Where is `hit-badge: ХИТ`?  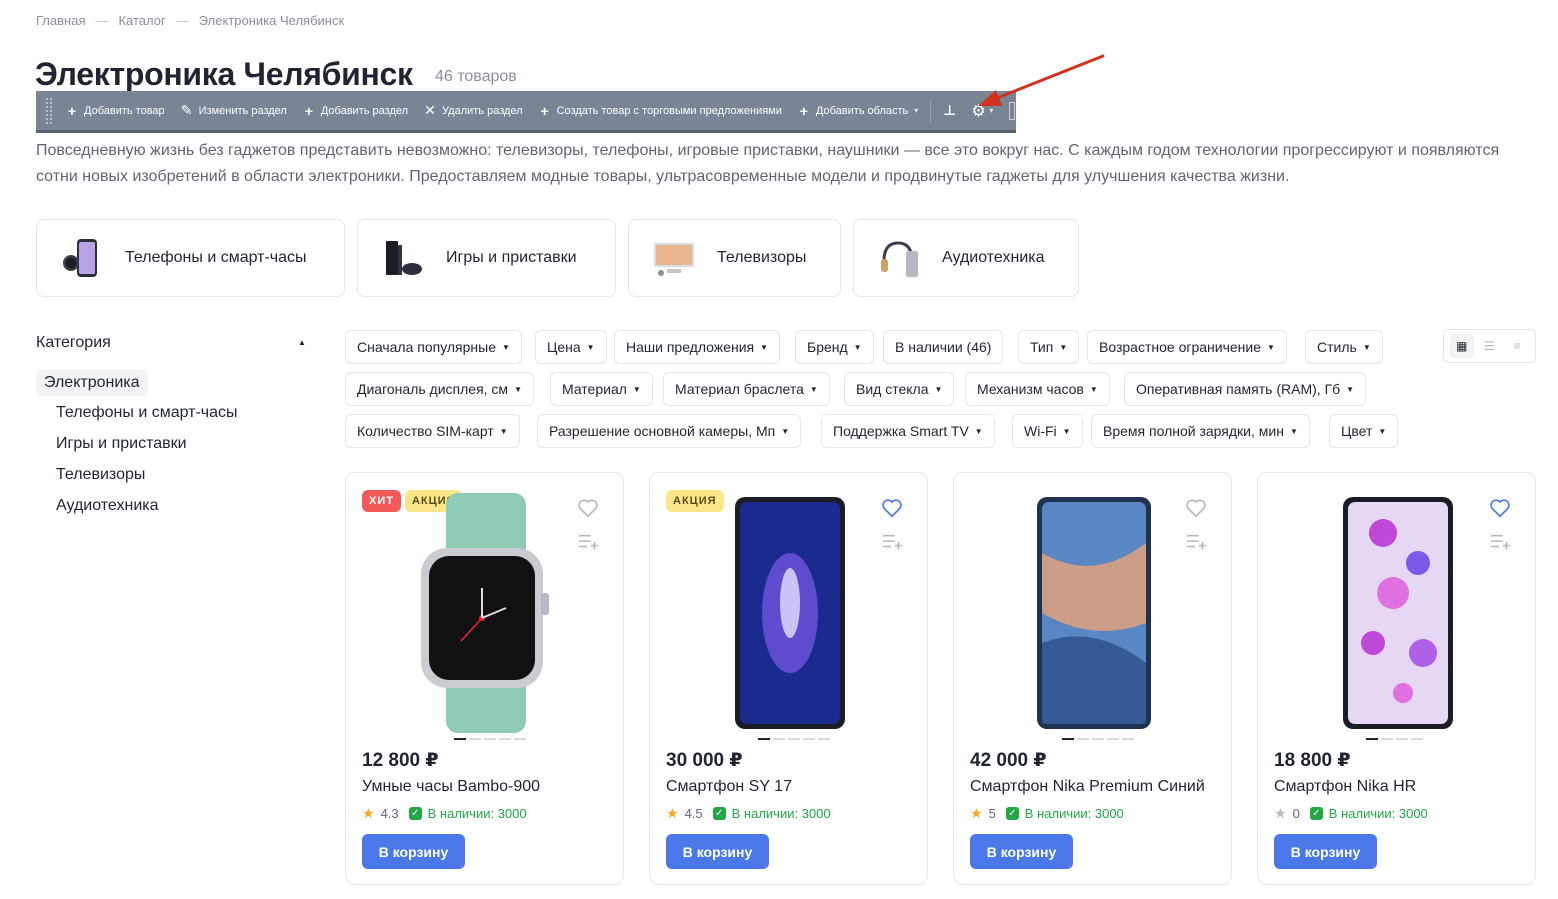 hit-badge: ХИТ is located at coordinates (381, 501).